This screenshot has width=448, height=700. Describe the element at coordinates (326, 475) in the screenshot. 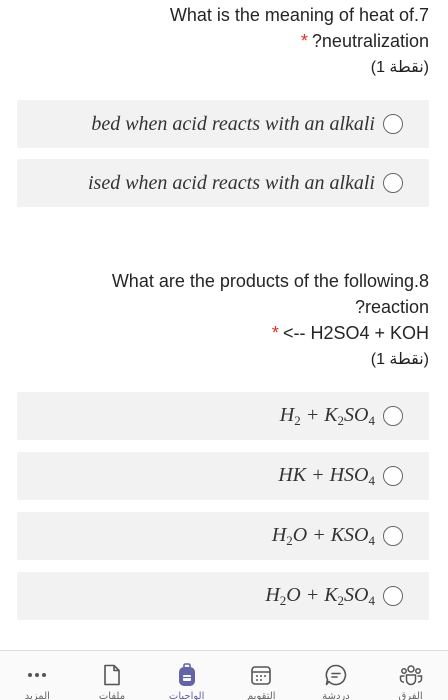

I see `q8-option-2-formula: HK + HSO4` at that location.